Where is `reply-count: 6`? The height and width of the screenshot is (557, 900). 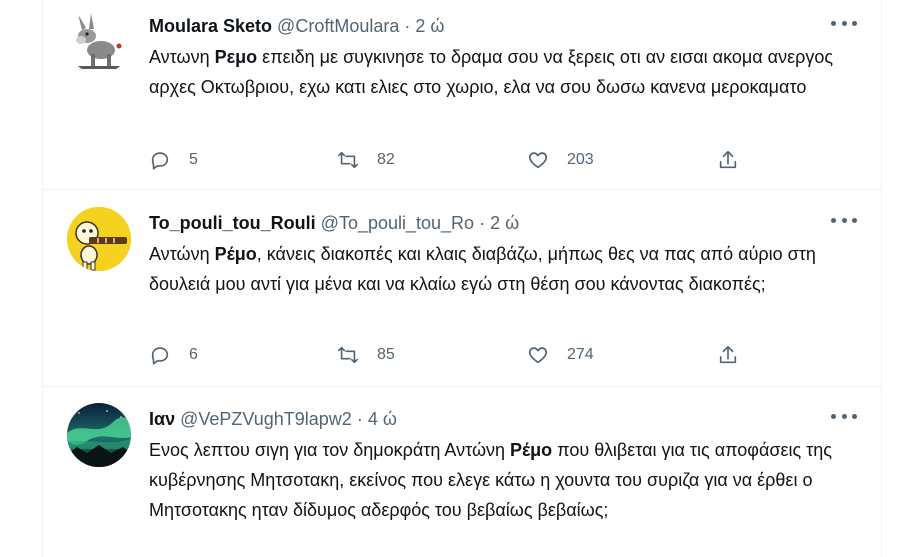
reply-count: 6 is located at coordinates (193, 354).